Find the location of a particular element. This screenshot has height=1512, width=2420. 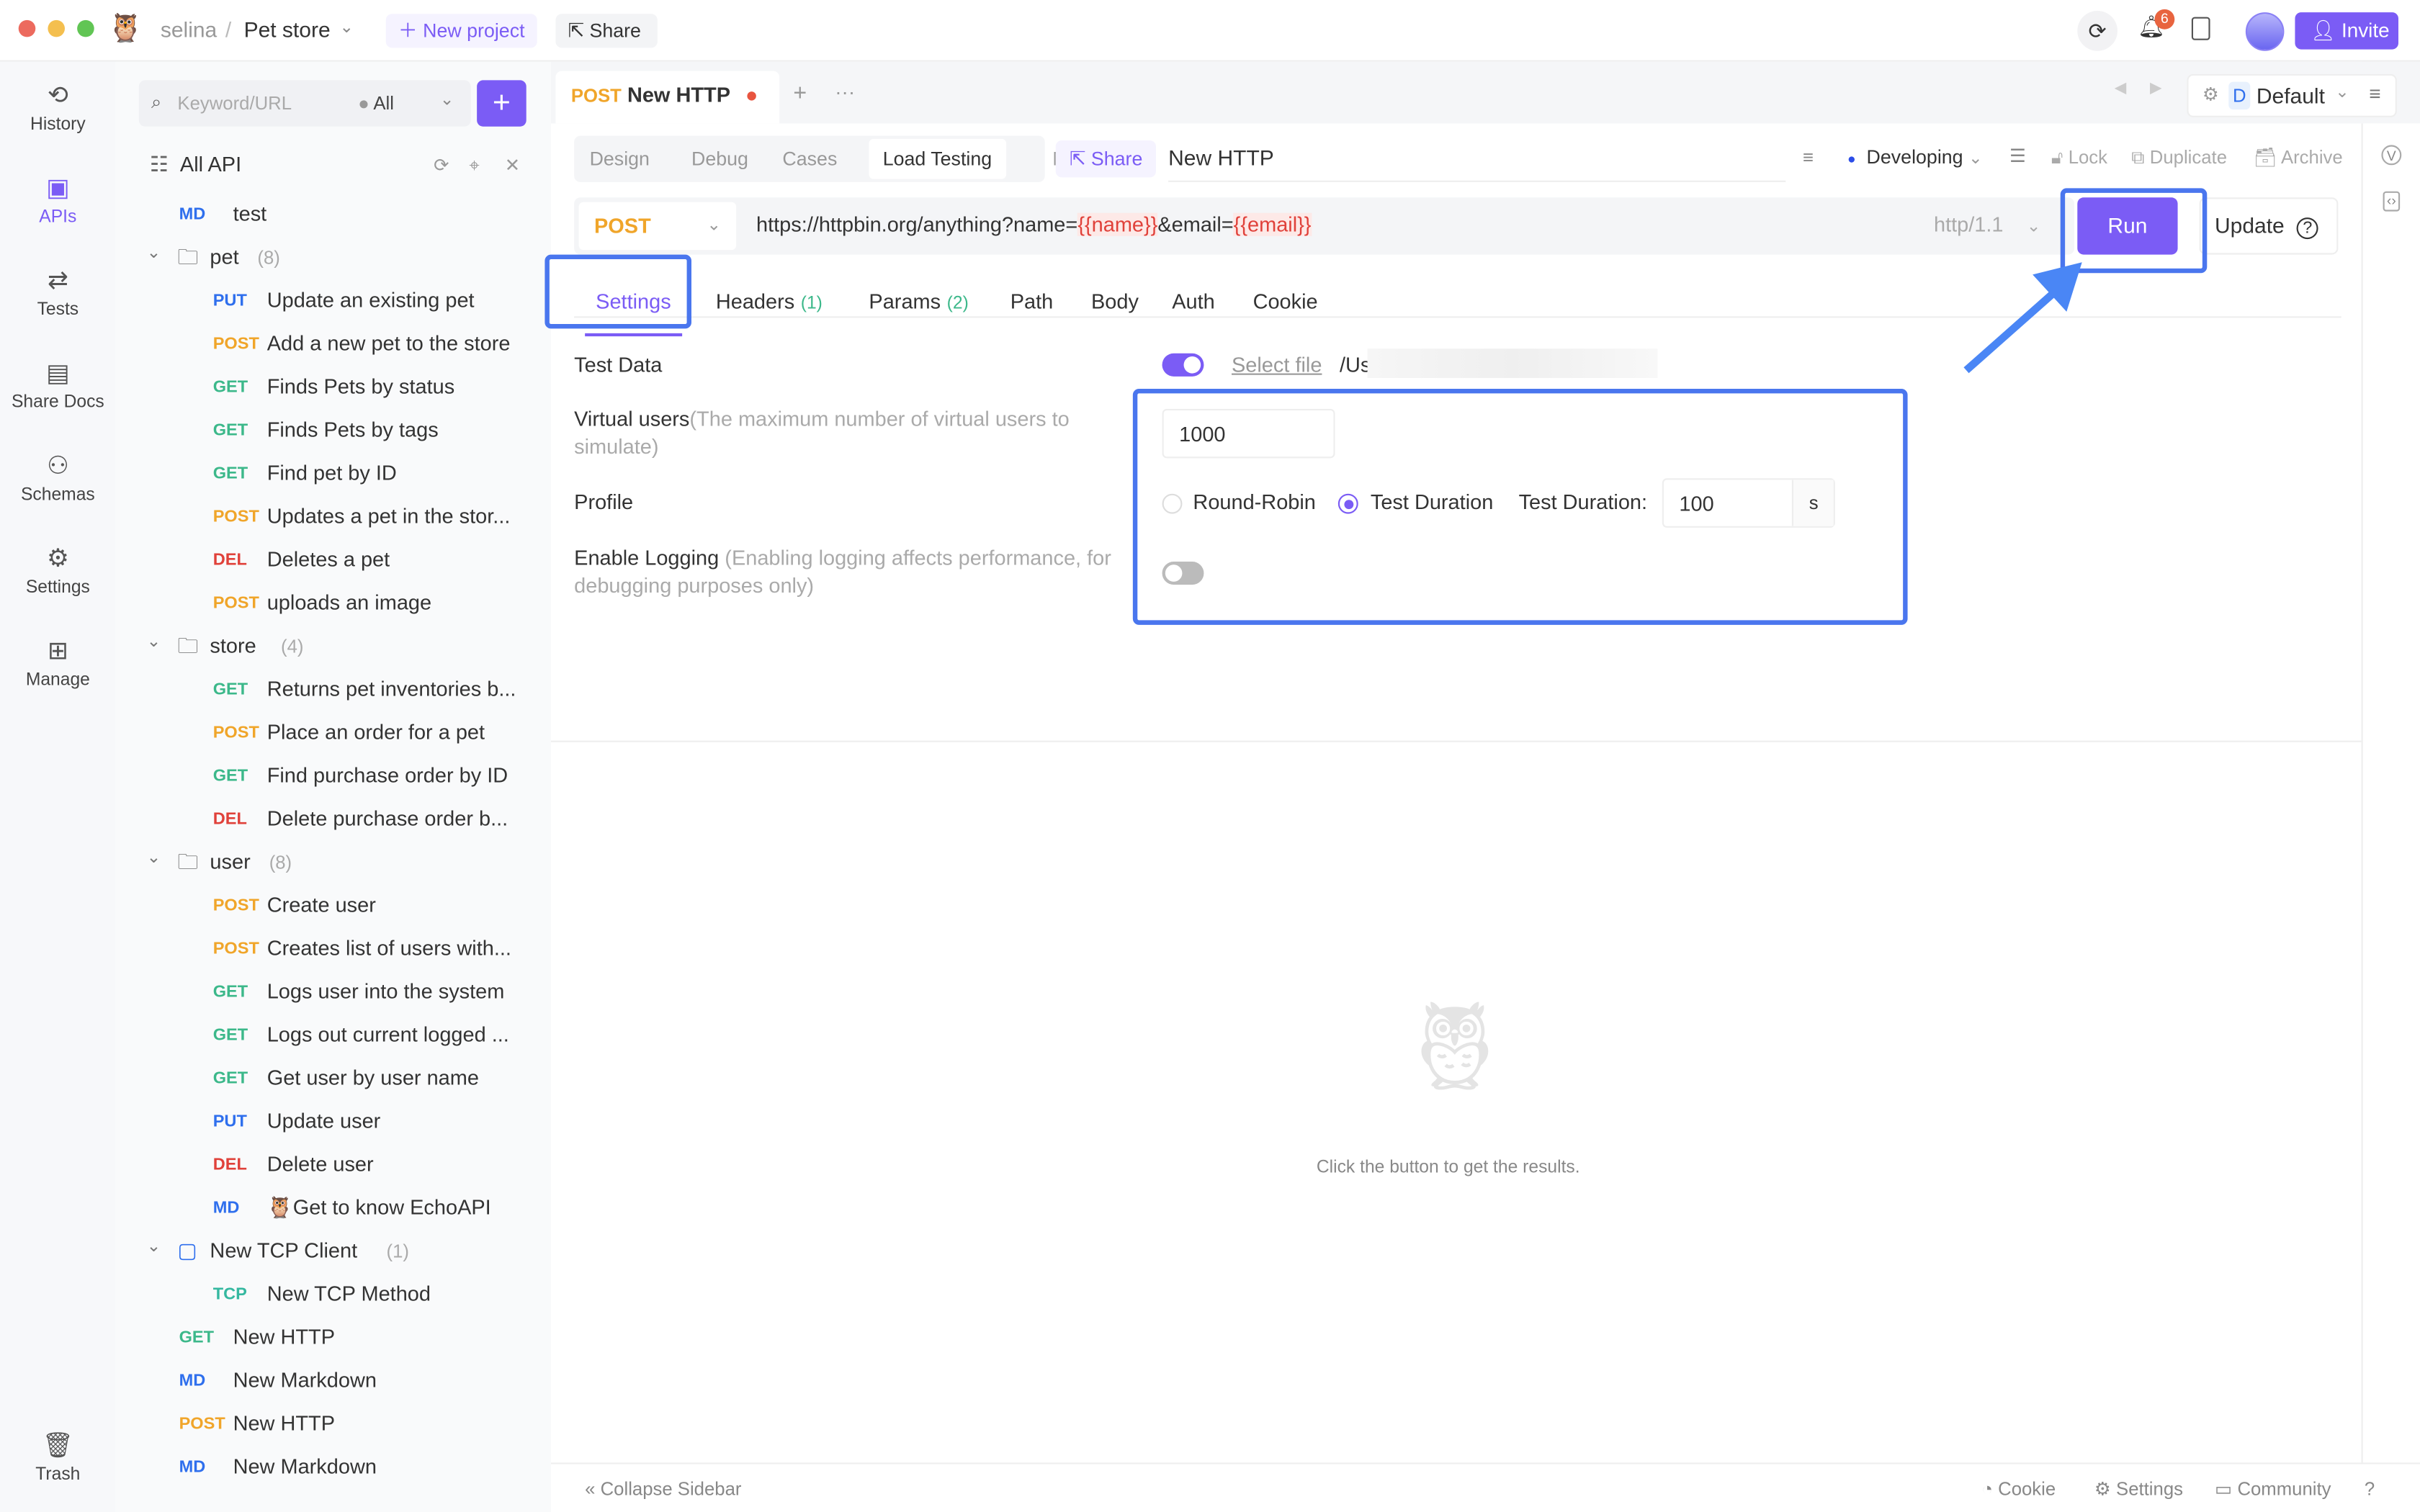

api-list-item: GET Find pet by ID is located at coordinates (333, 473).